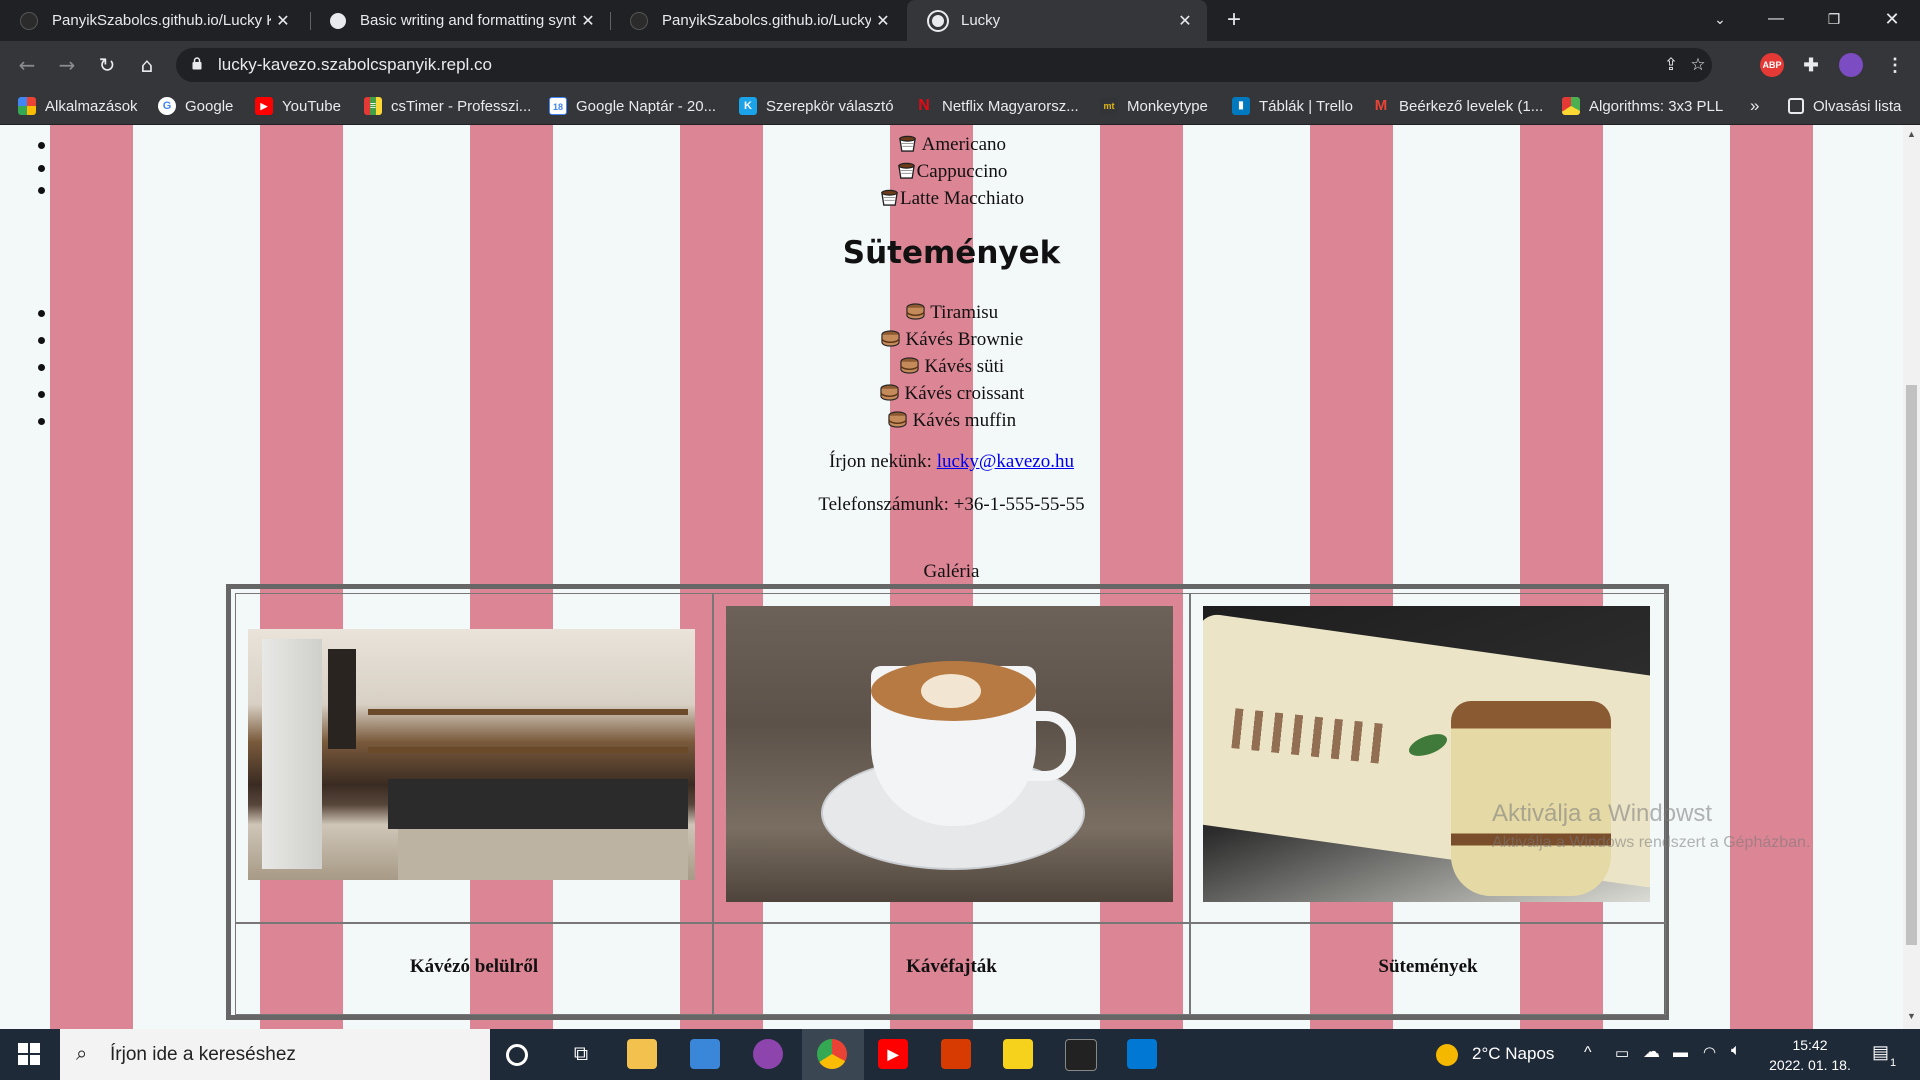 Image resolution: width=1920 pixels, height=1080 pixels. Describe the element at coordinates (474, 966) in the screenshot. I see `gallery-caption-cafe: Kávézó belülről` at that location.